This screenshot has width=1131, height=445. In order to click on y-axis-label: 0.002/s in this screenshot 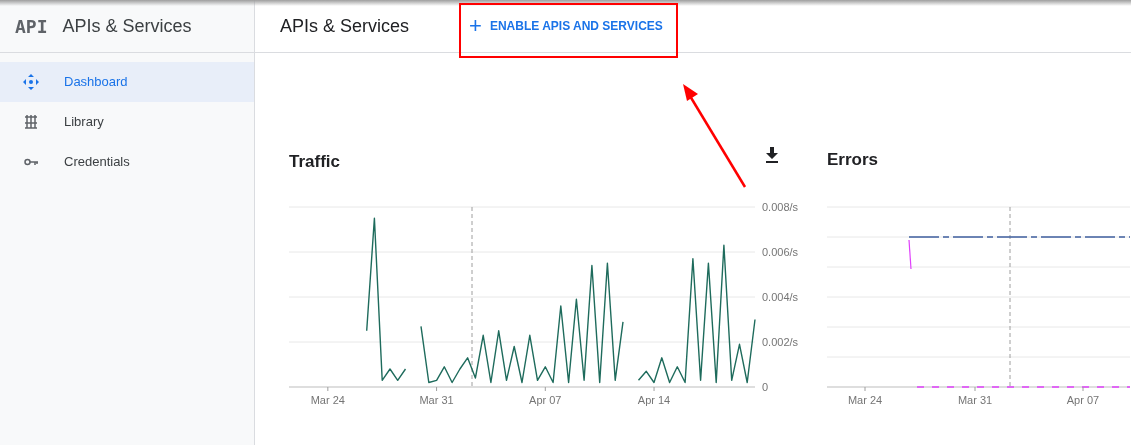, I will do `click(780, 342)`.